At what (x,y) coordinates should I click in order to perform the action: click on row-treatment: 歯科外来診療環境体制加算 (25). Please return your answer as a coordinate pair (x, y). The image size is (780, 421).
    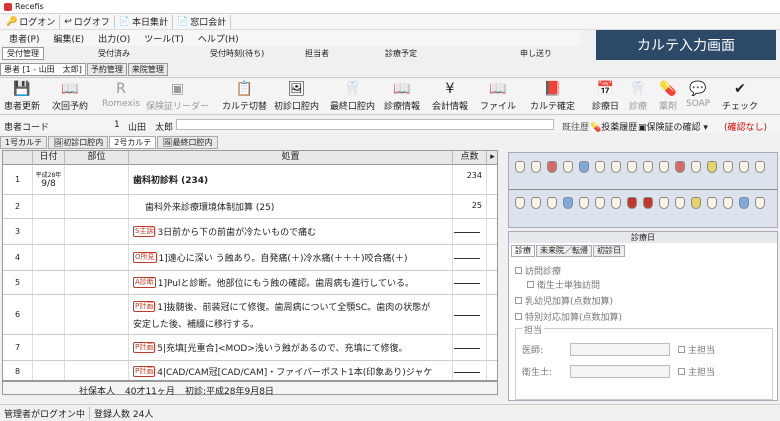
    Looking at the image, I should click on (291, 206).